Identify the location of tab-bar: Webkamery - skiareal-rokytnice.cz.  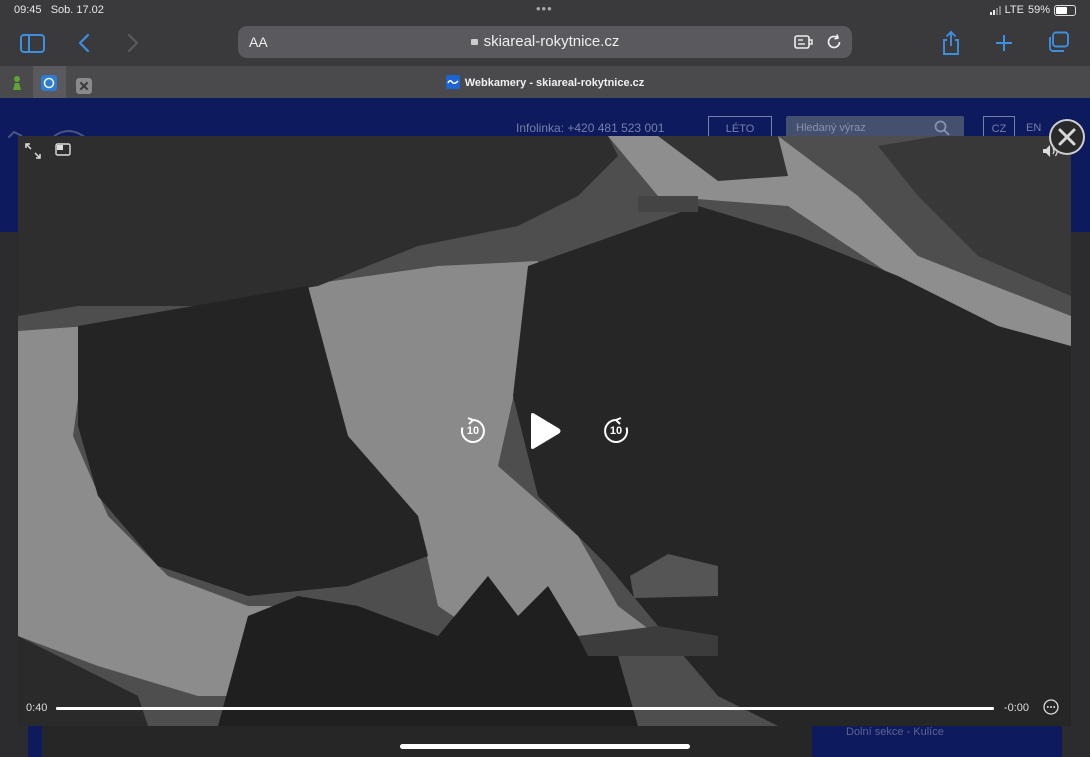
(545, 82).